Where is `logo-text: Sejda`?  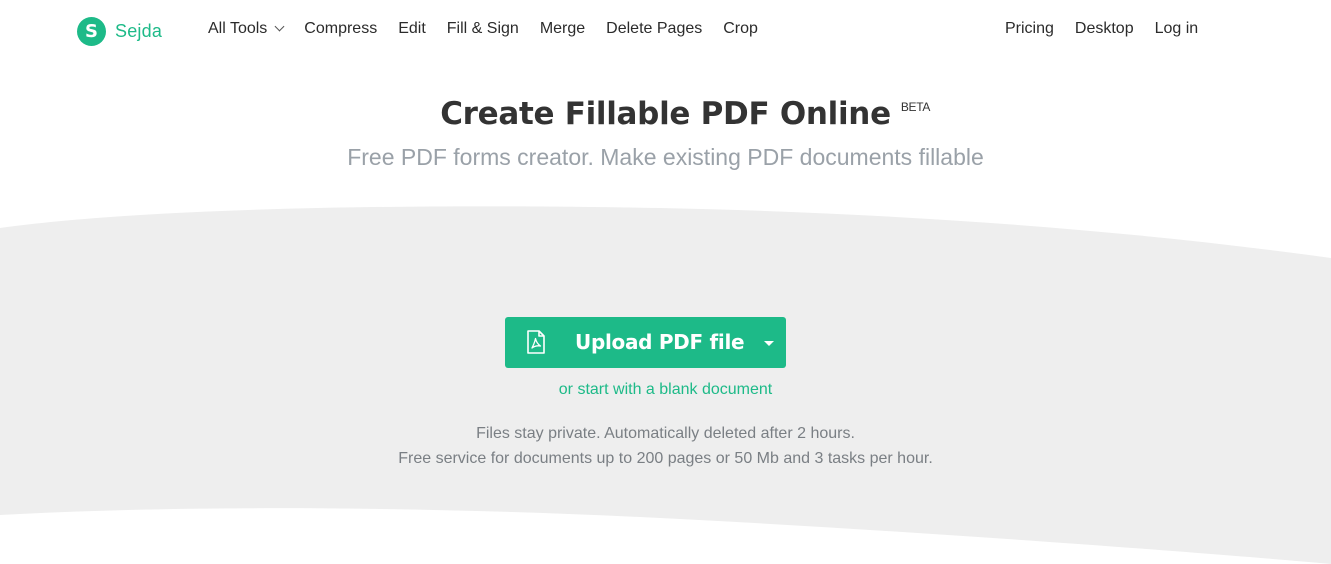 logo-text: Sejda is located at coordinates (139, 31).